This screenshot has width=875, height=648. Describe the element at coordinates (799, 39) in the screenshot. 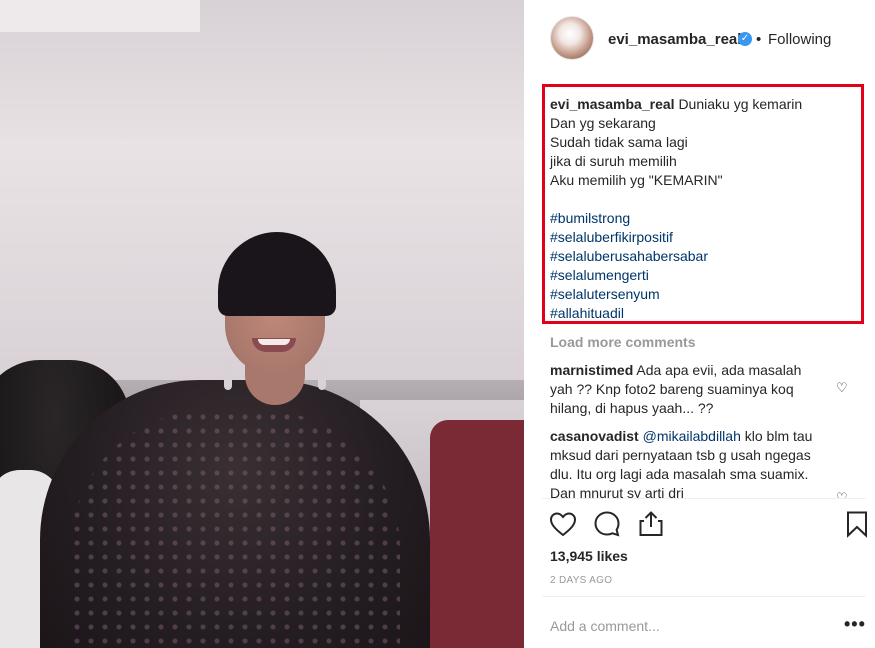

I see `following-button: Following` at that location.